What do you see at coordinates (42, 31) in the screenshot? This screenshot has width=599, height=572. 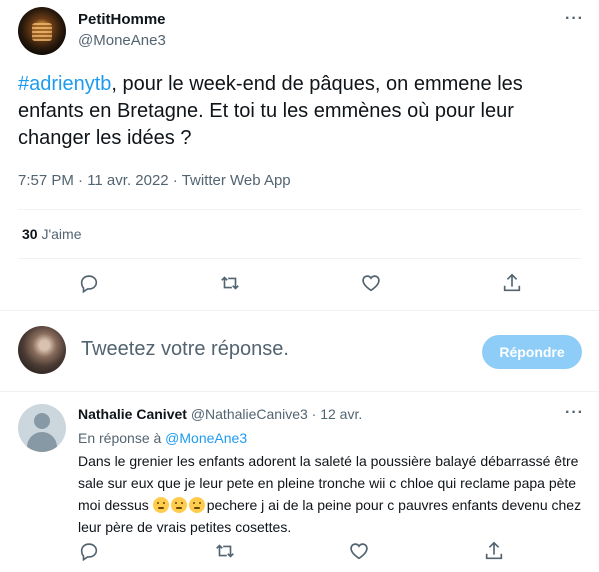 I see `author-avatar` at bounding box center [42, 31].